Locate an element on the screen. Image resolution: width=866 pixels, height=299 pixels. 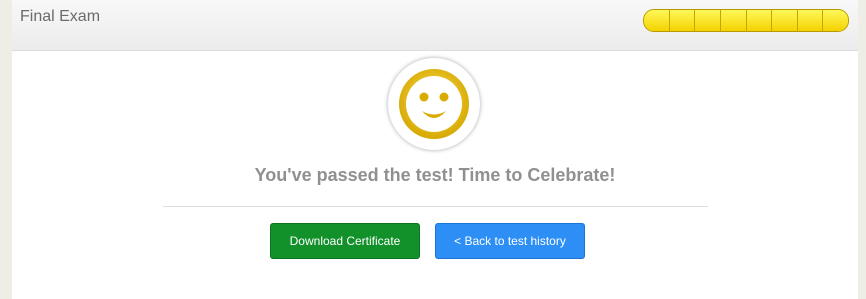
smiley-face-icon is located at coordinates (434, 104).